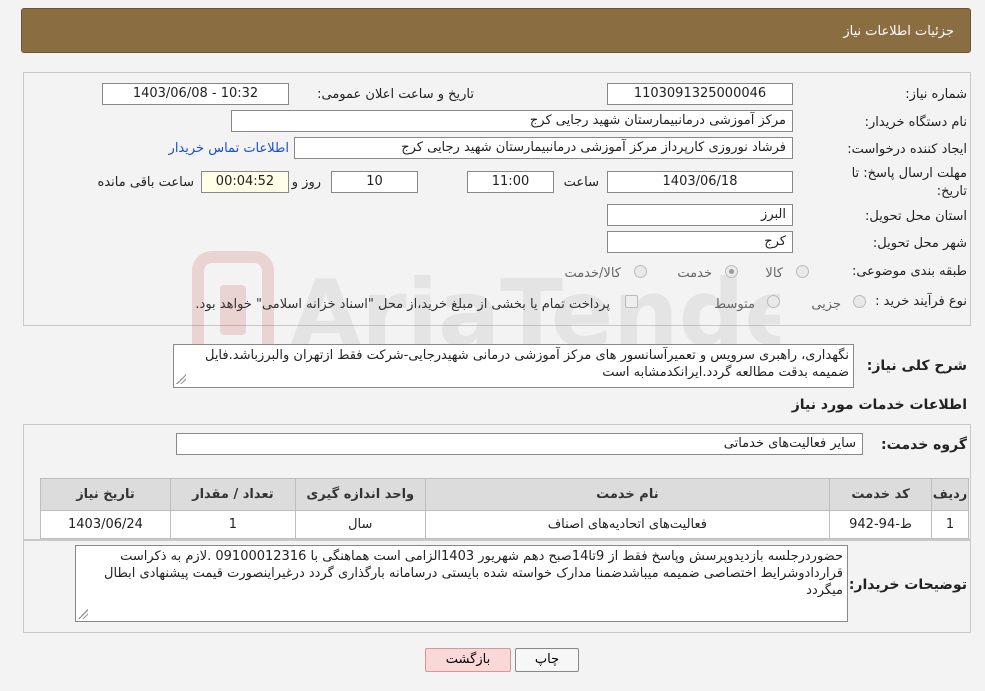  I want to click on province-label: استان محل تحویل:, so click(916, 216).